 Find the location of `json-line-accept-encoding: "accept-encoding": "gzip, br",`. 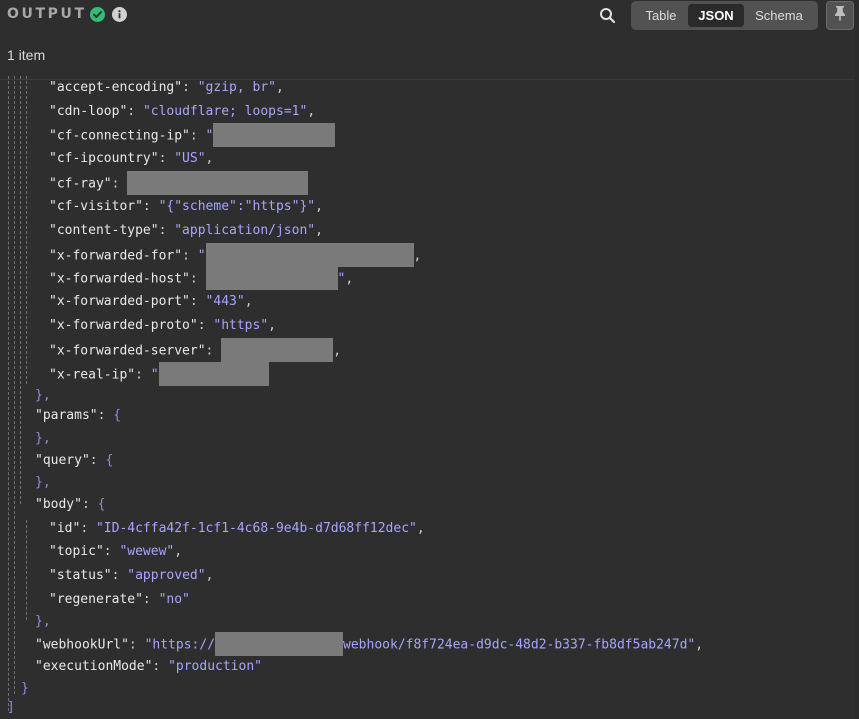

json-line-accept-encoding: "accept-encoding": "gzip, br", is located at coordinates (166, 87).